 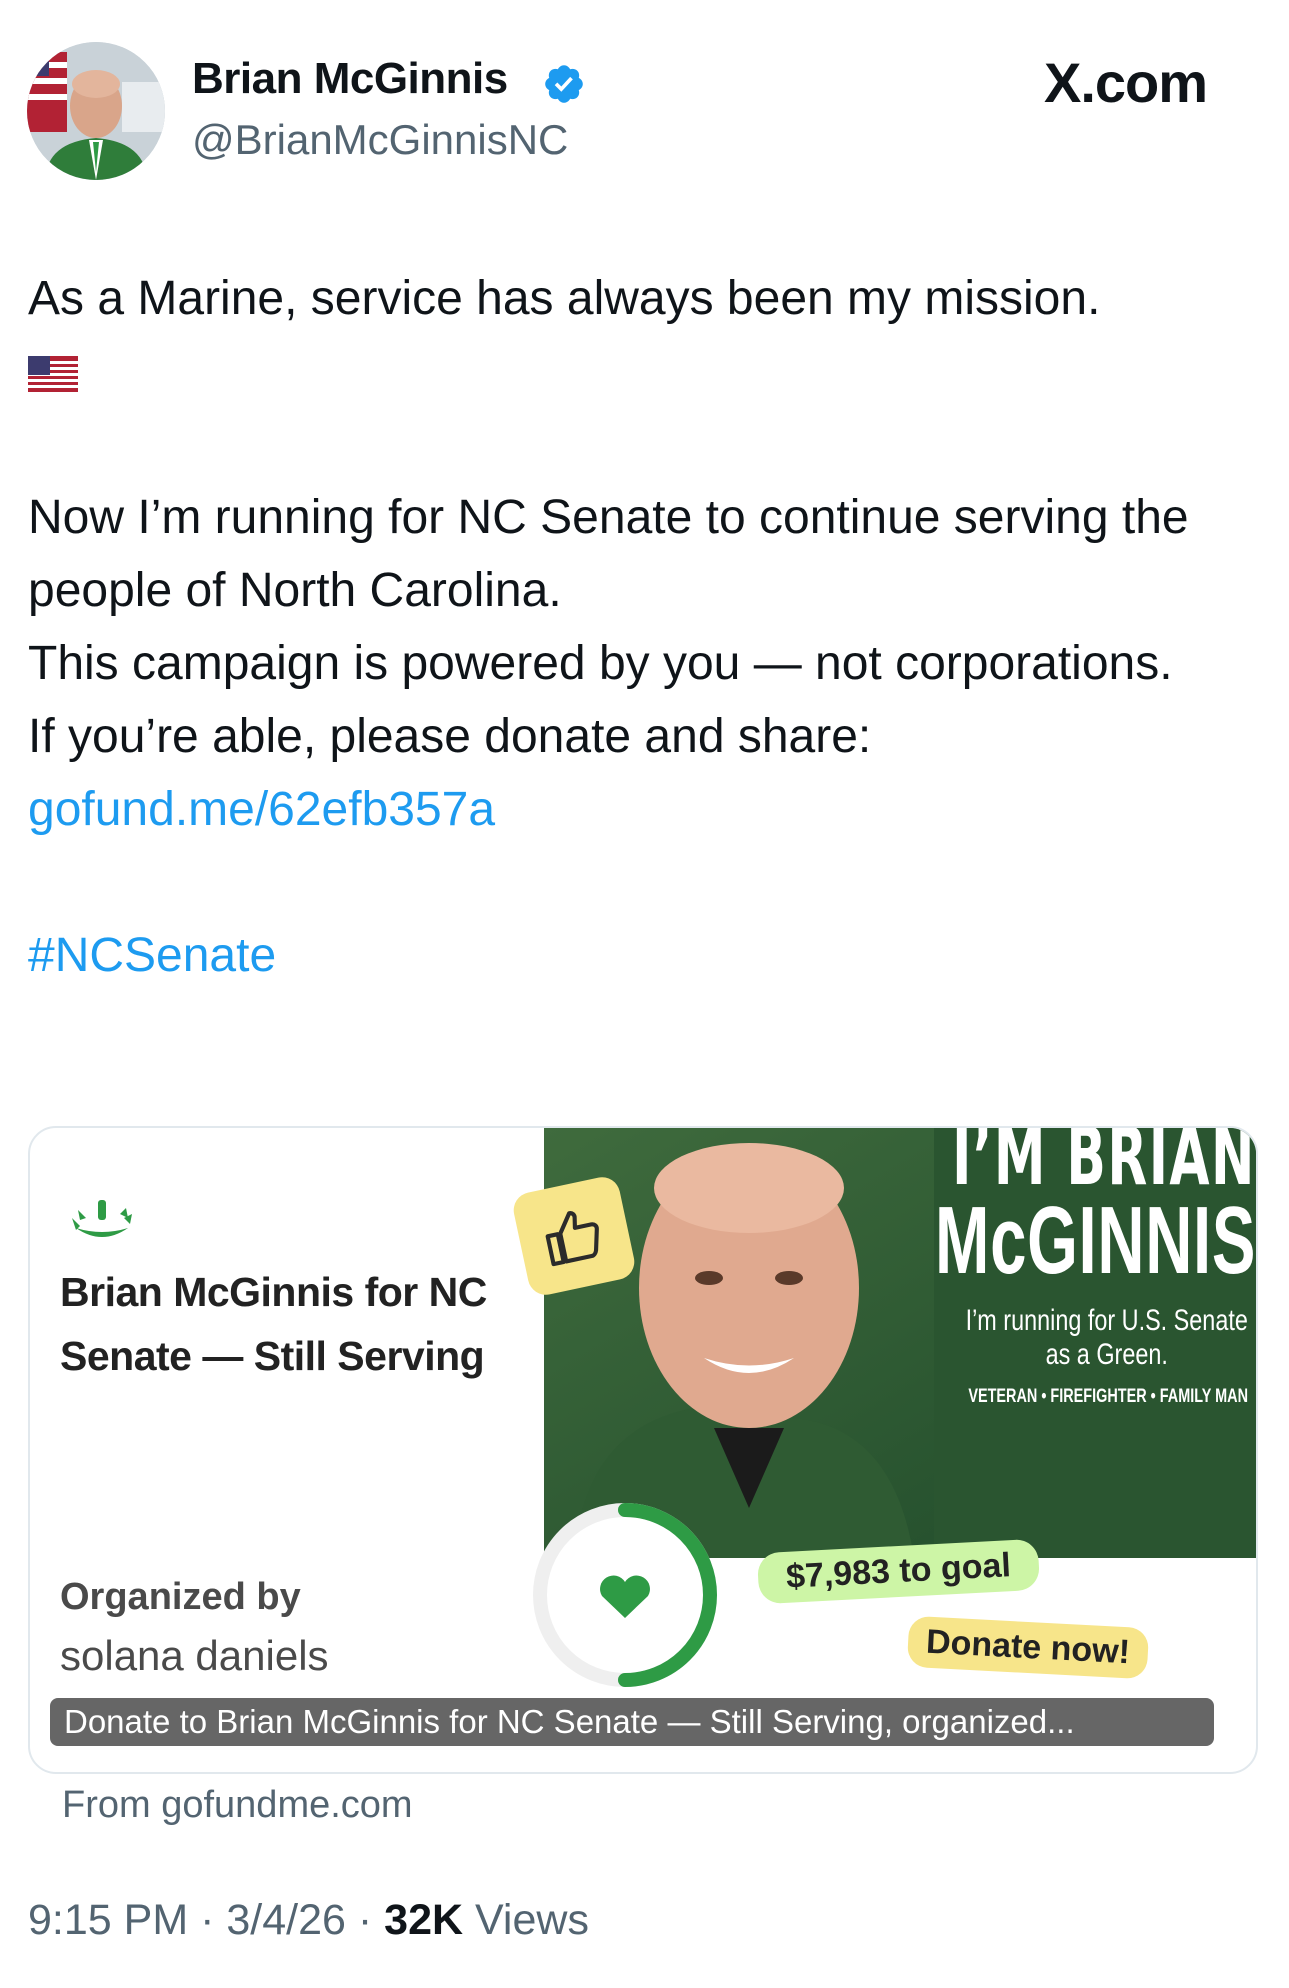 I want to click on tagline-line: as a Green., so click(x=1107, y=1354).